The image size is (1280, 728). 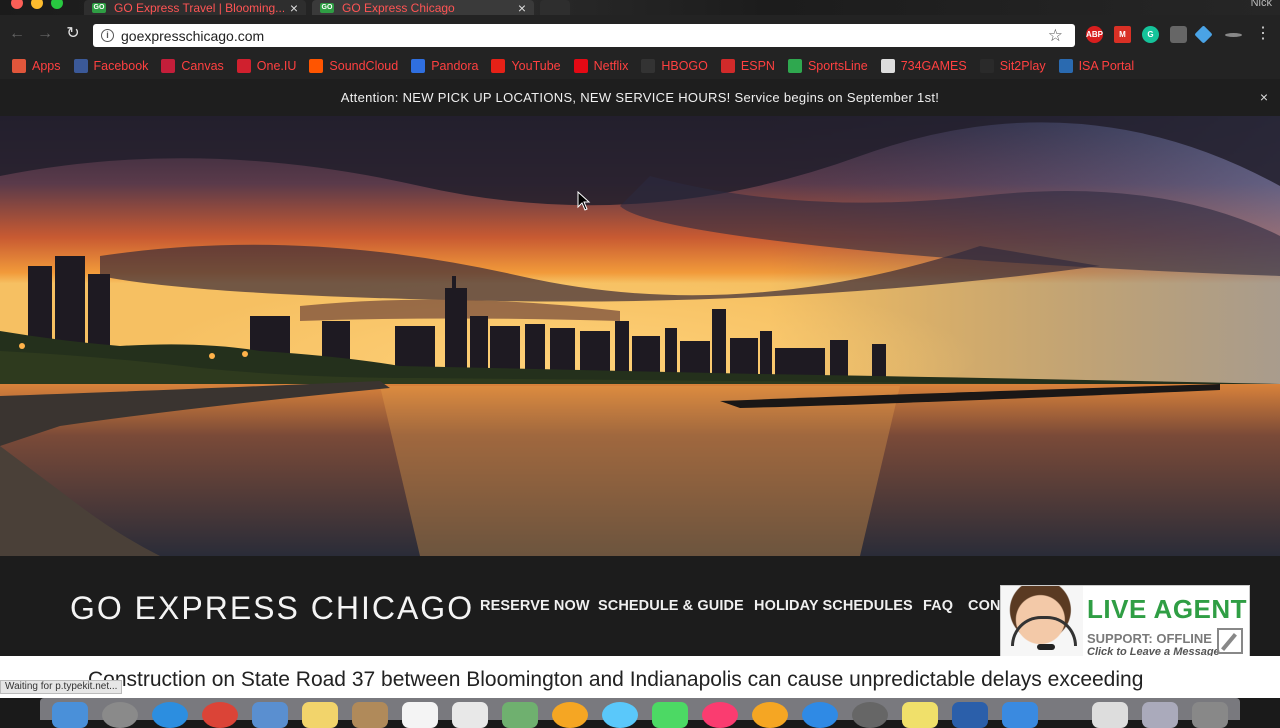 I want to click on bookmark-label: SportsLine, so click(x=837, y=66).